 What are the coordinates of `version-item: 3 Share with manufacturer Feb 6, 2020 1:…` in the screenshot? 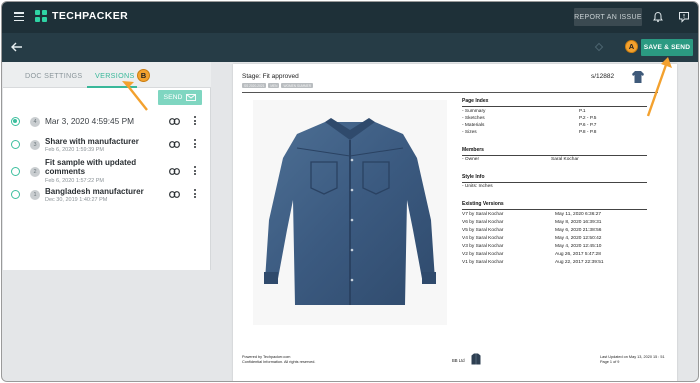 It's located at (107, 146).